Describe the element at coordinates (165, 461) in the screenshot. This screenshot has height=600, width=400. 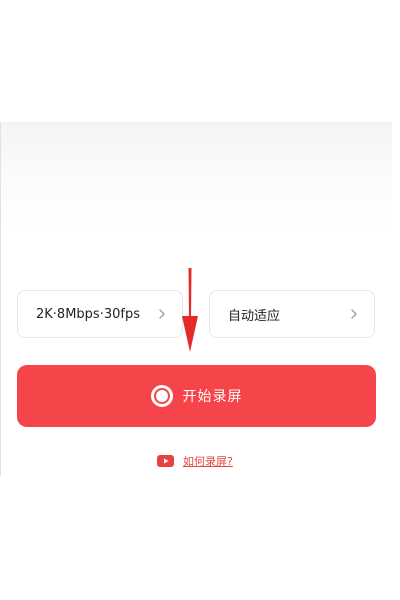
I see `video-play-icon` at that location.